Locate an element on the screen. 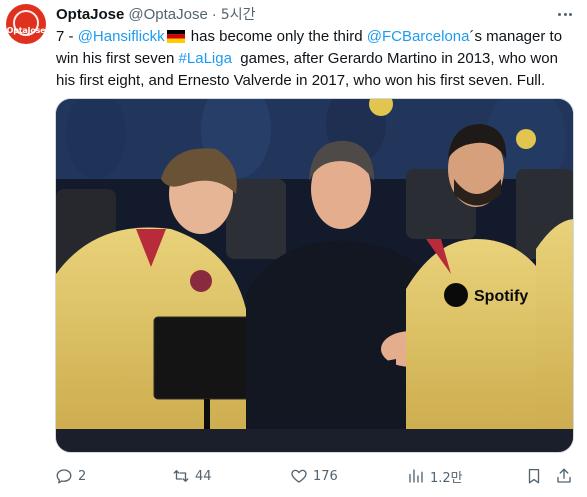  share-button is located at coordinates (566, 476).